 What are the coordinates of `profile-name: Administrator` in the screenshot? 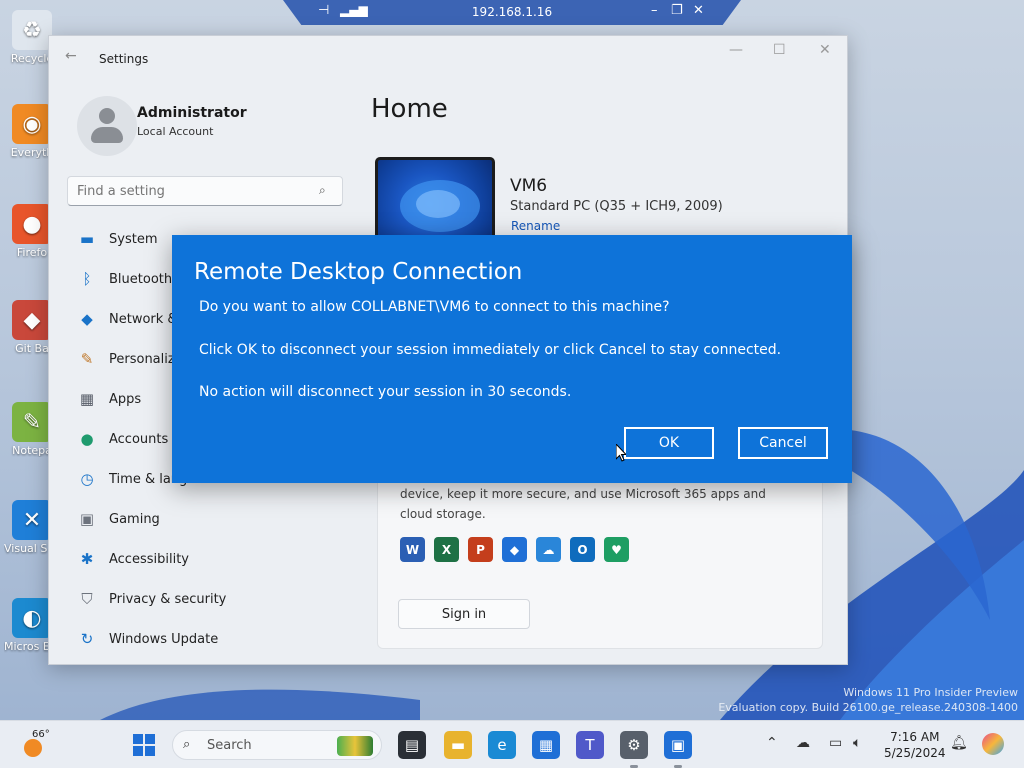 It's located at (192, 113).